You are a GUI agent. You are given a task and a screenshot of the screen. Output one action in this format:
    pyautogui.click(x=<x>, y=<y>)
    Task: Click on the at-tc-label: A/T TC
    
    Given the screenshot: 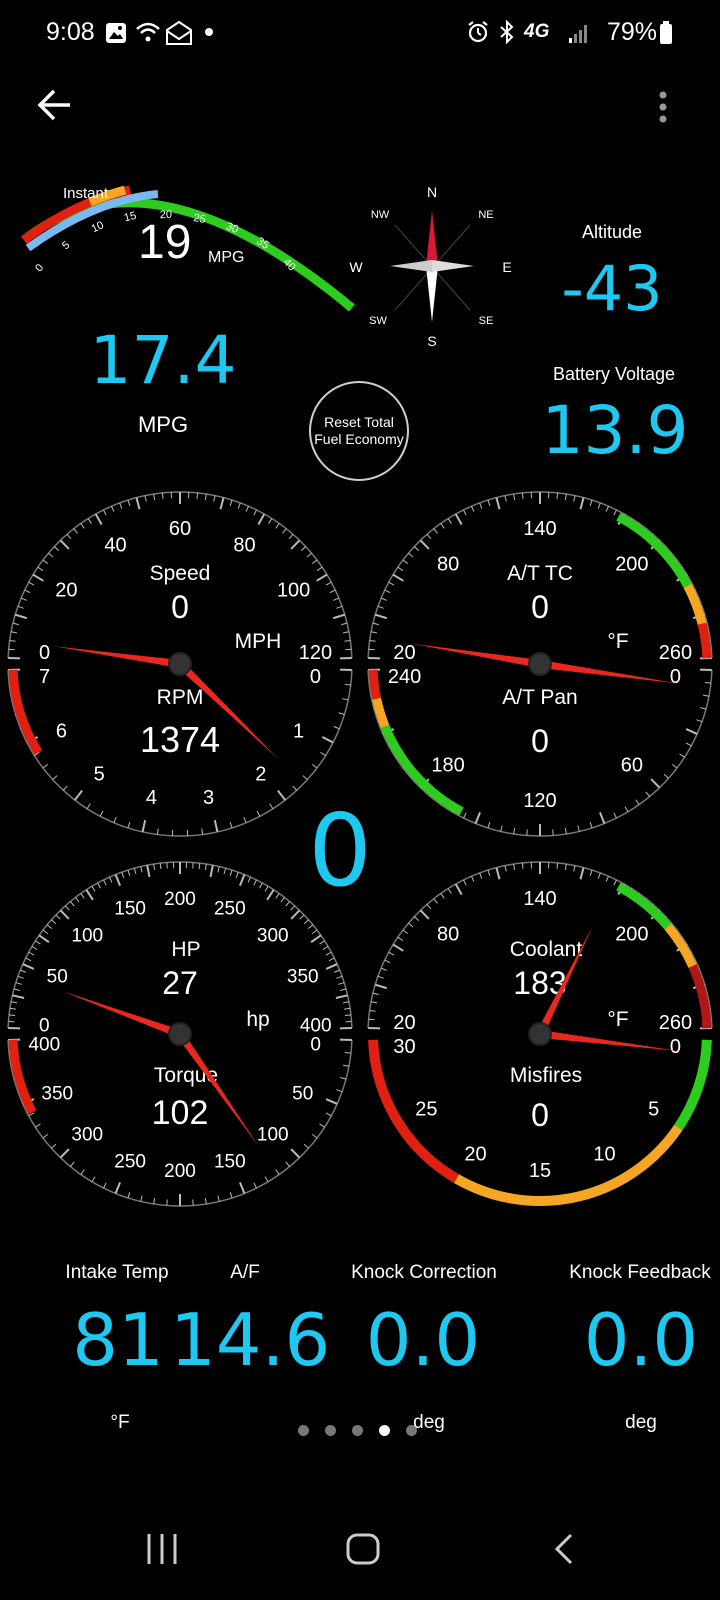 What is the action you would take?
    pyautogui.click(x=540, y=573)
    